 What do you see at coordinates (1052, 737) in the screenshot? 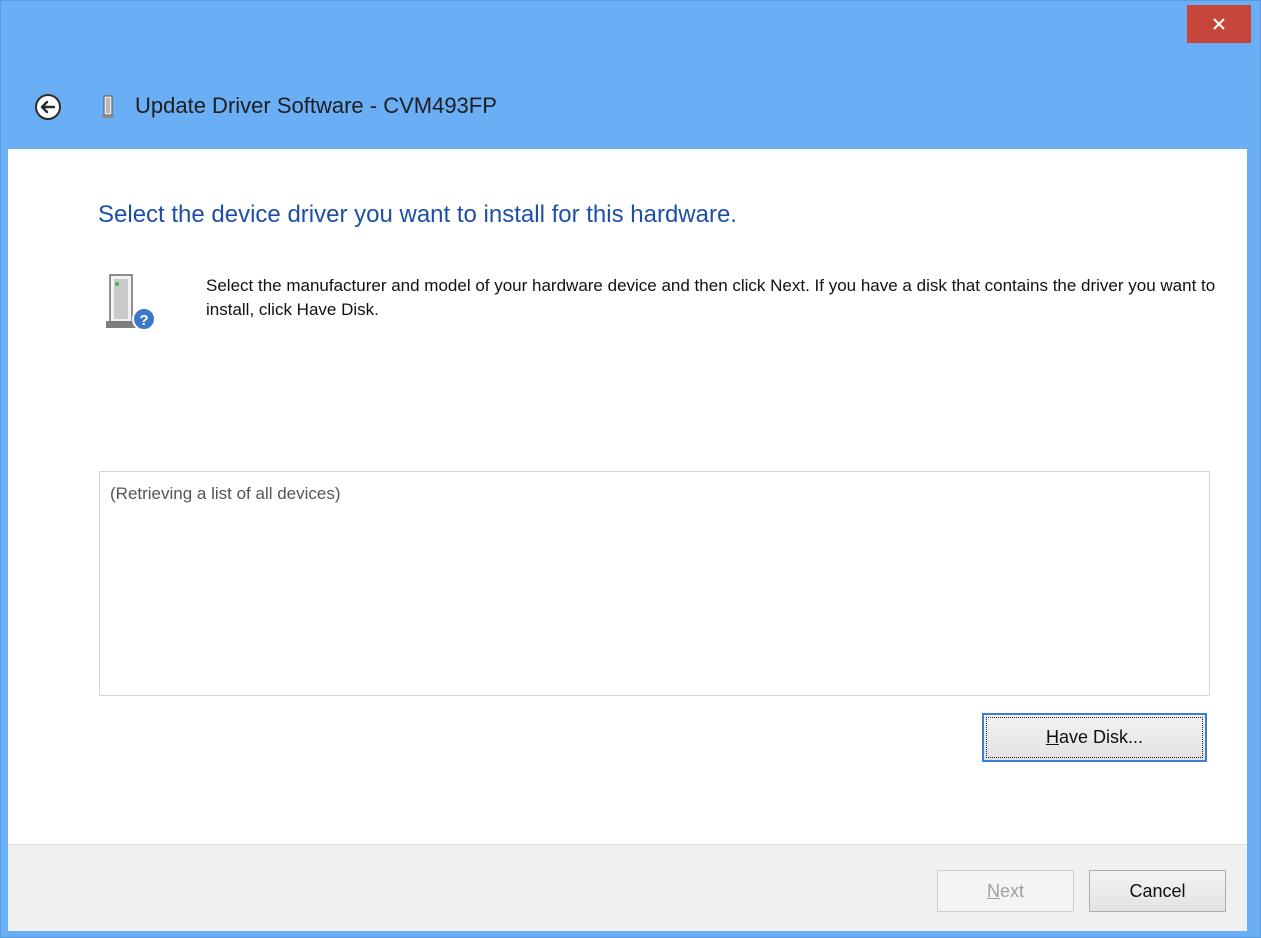
I see `have-disk-mnemonic: H` at bounding box center [1052, 737].